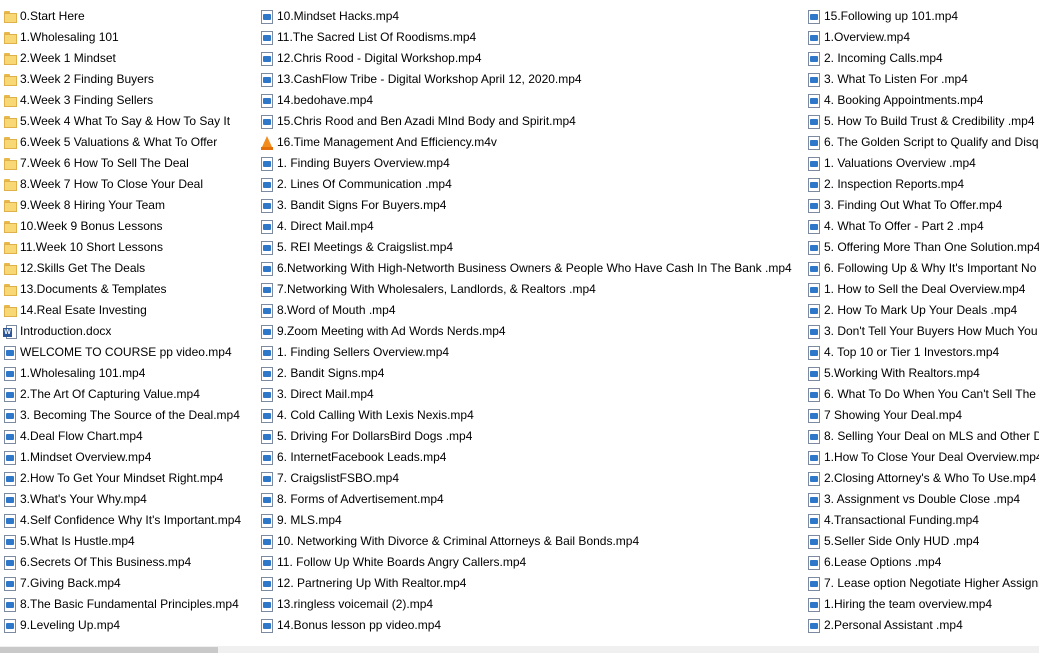 The height and width of the screenshot is (653, 1039). I want to click on file-item: 4. Top 10 or Tier 1 Investors.mp4, so click(923, 352).